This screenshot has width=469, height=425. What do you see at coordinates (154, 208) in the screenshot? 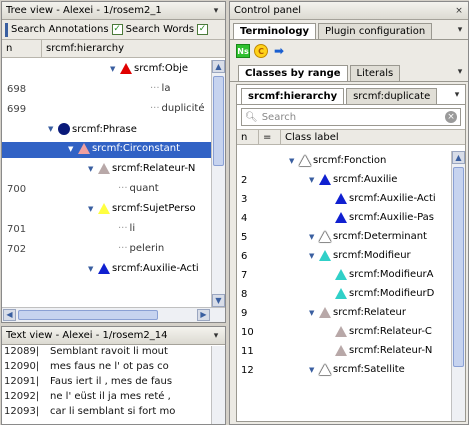
I see `tree-node-label: srcmf:SujetPerso` at bounding box center [154, 208].